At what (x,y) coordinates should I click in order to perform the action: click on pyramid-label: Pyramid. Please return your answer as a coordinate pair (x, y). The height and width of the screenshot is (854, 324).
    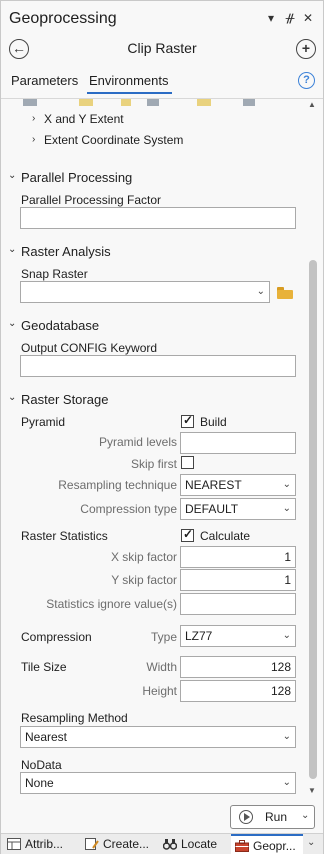
    Looking at the image, I should click on (43, 422).